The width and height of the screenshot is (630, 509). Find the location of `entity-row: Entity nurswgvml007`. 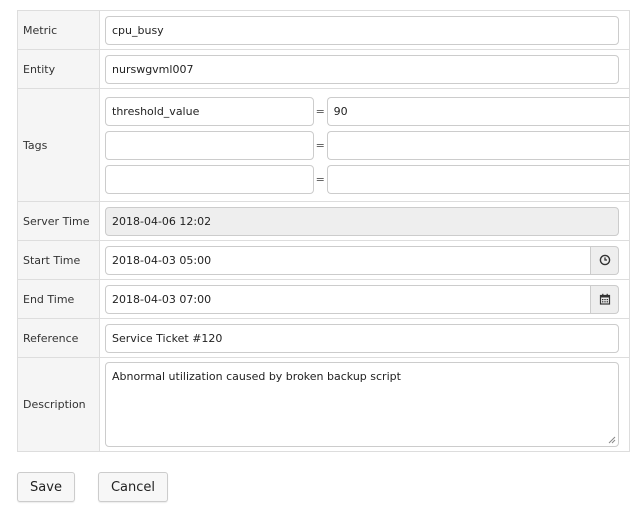

entity-row: Entity nurswgvml007 is located at coordinates (323, 69).